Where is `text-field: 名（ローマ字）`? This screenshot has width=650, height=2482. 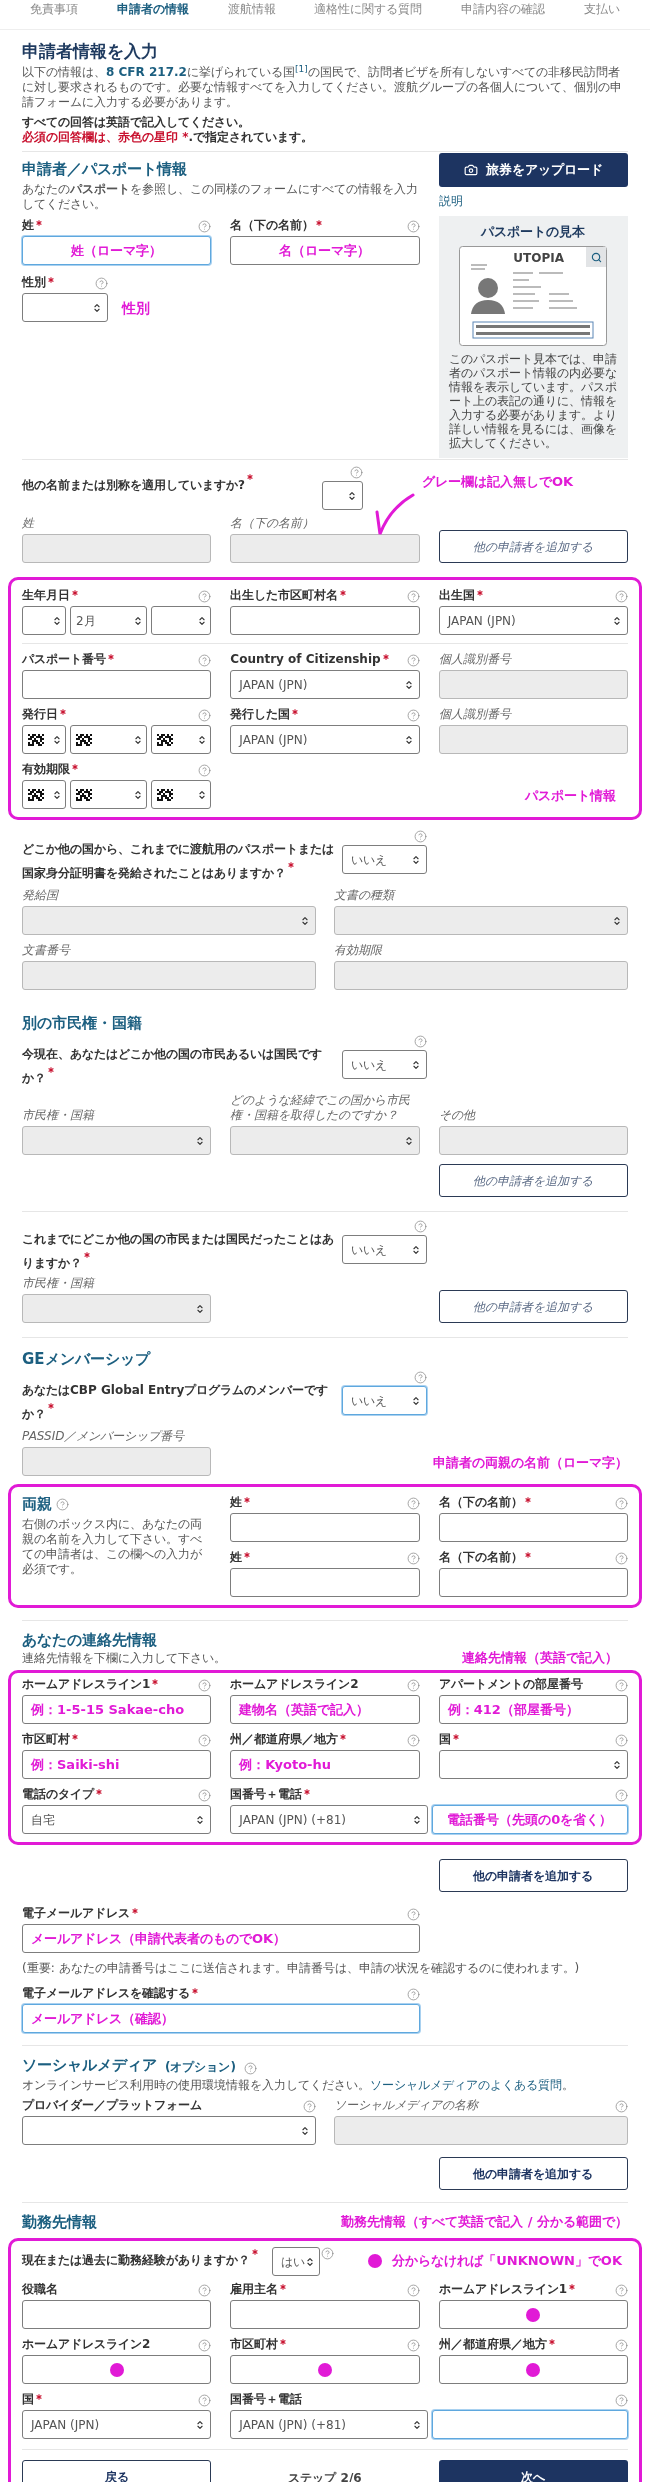 text-field: 名（ローマ字） is located at coordinates (325, 250).